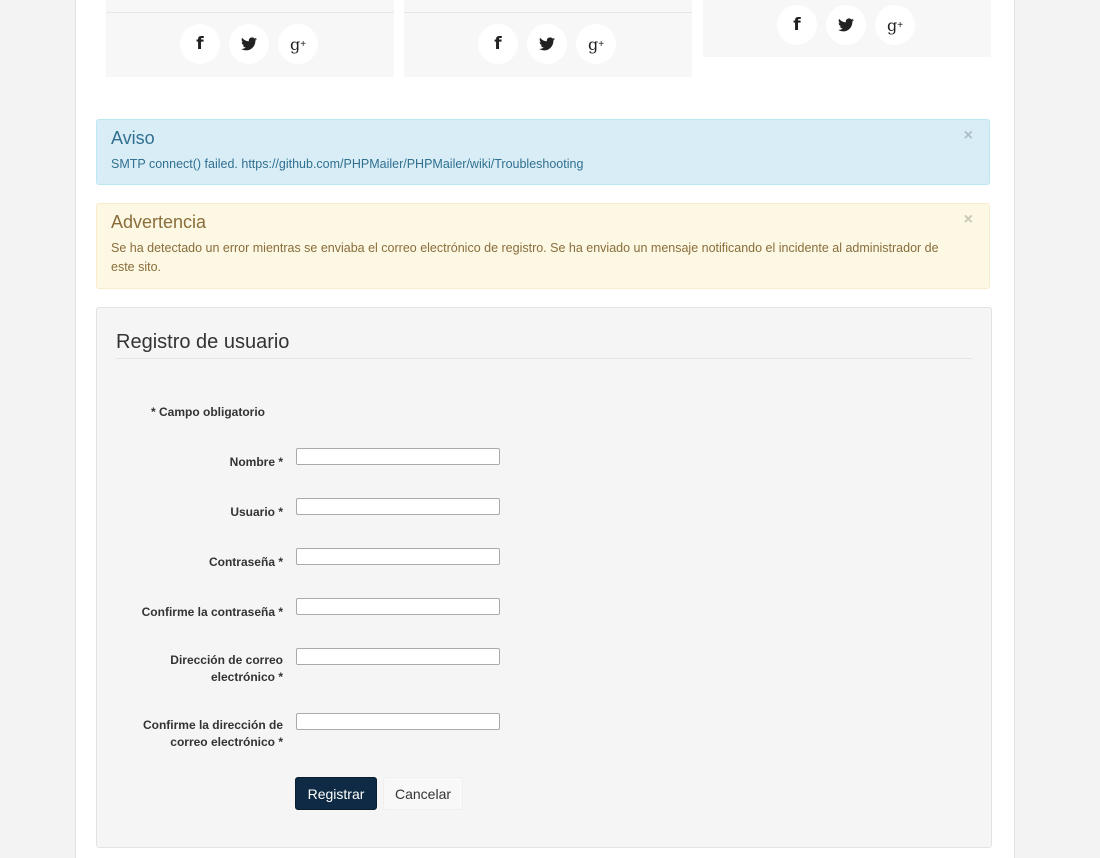 The width and height of the screenshot is (1100, 858). Describe the element at coordinates (256, 462) in the screenshot. I see `nombre-label: Nombre *` at that location.